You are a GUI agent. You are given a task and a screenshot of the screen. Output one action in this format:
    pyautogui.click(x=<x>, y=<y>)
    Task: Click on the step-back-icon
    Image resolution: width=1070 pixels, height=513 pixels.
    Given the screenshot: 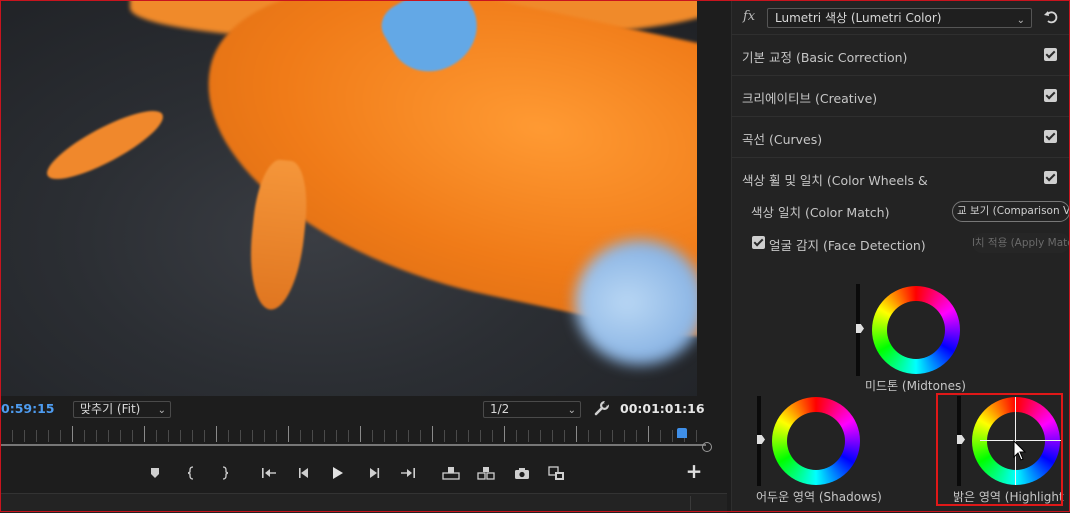 What is the action you would take?
    pyautogui.click(x=304, y=473)
    